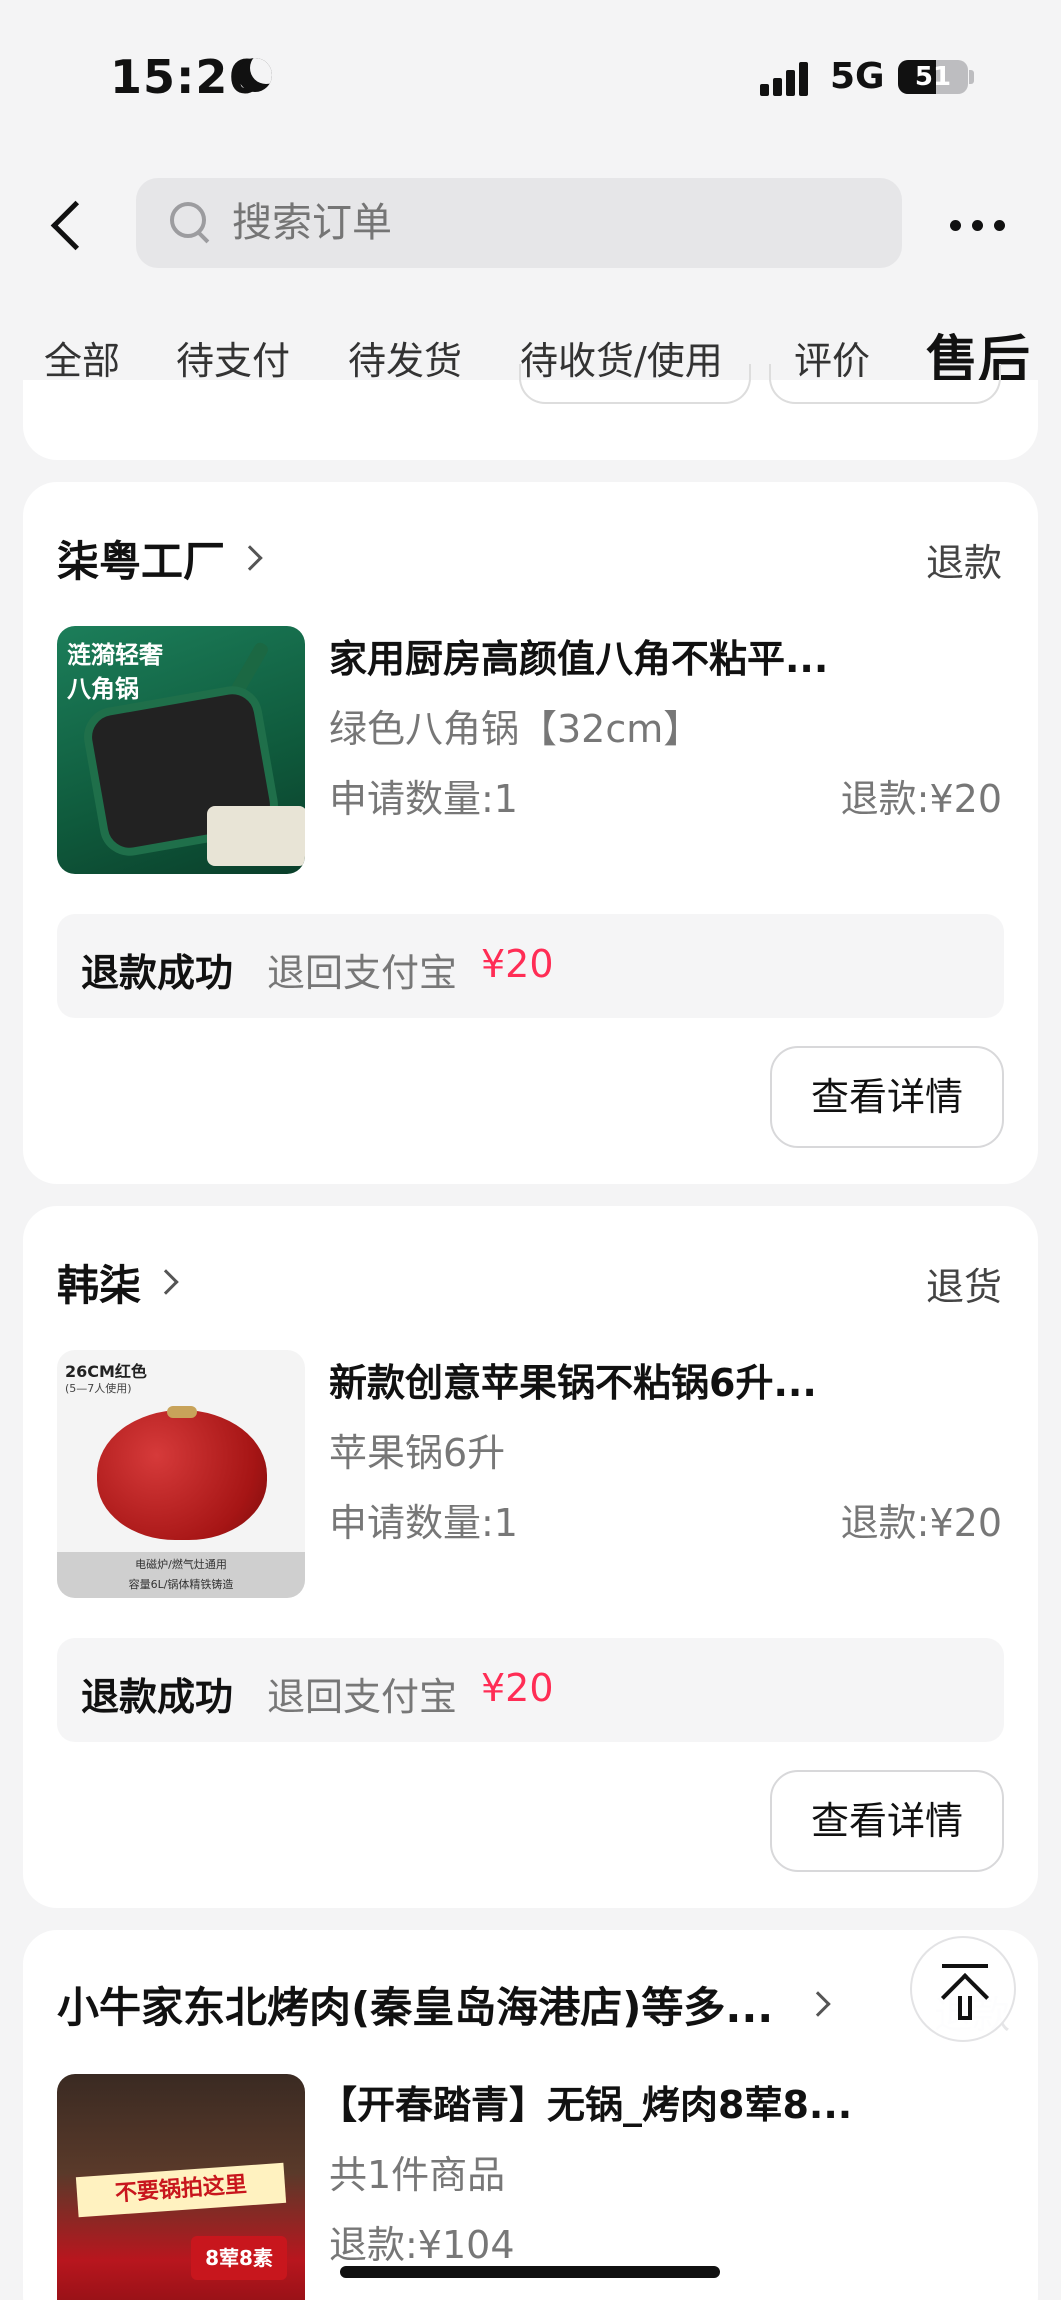 This screenshot has height=2300, width=1061. I want to click on signal-icon, so click(787, 78).